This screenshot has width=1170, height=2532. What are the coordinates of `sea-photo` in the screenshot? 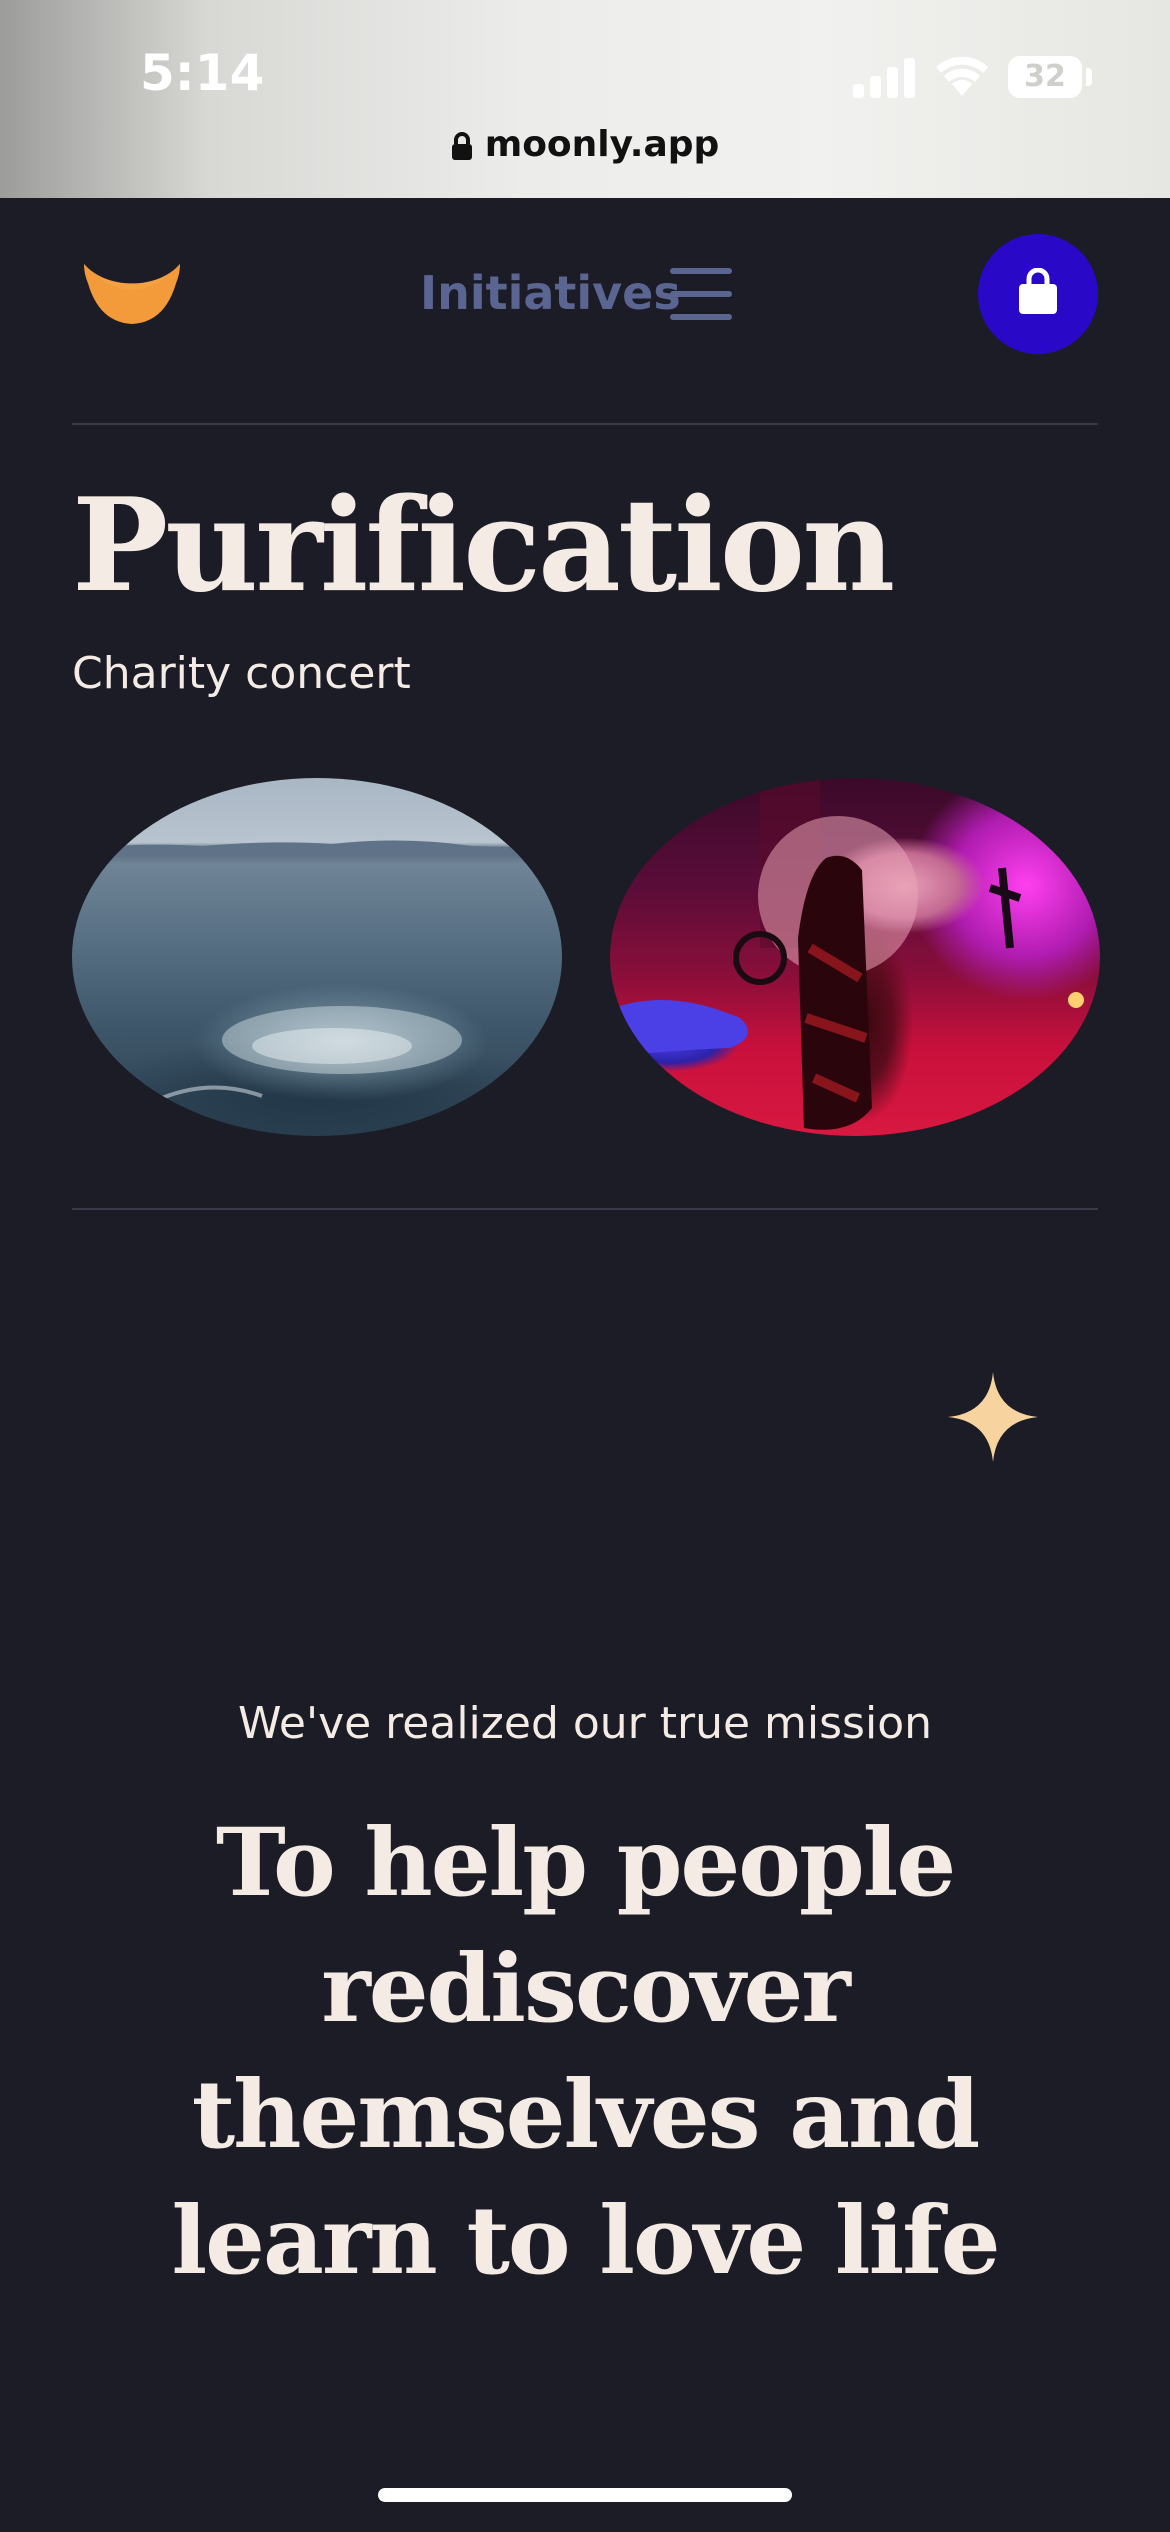 It's located at (317, 957).